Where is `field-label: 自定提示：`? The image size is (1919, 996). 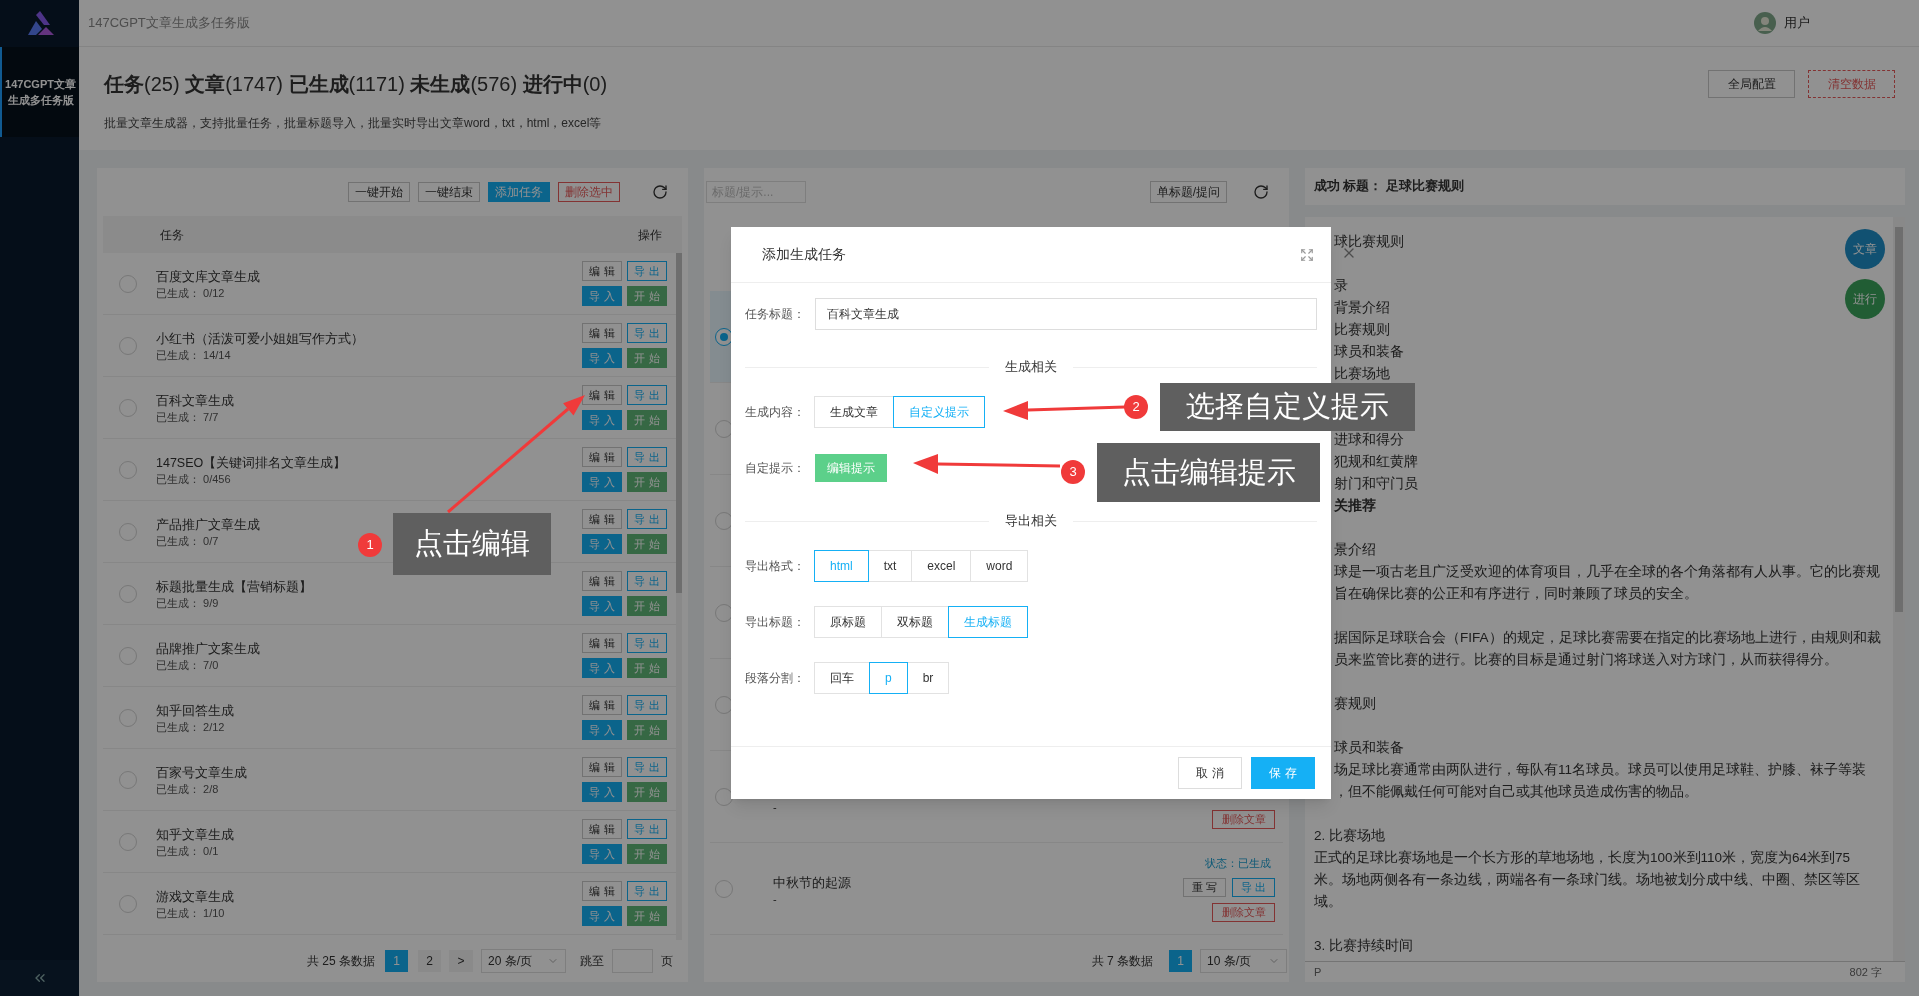 field-label: 自定提示： is located at coordinates (775, 468).